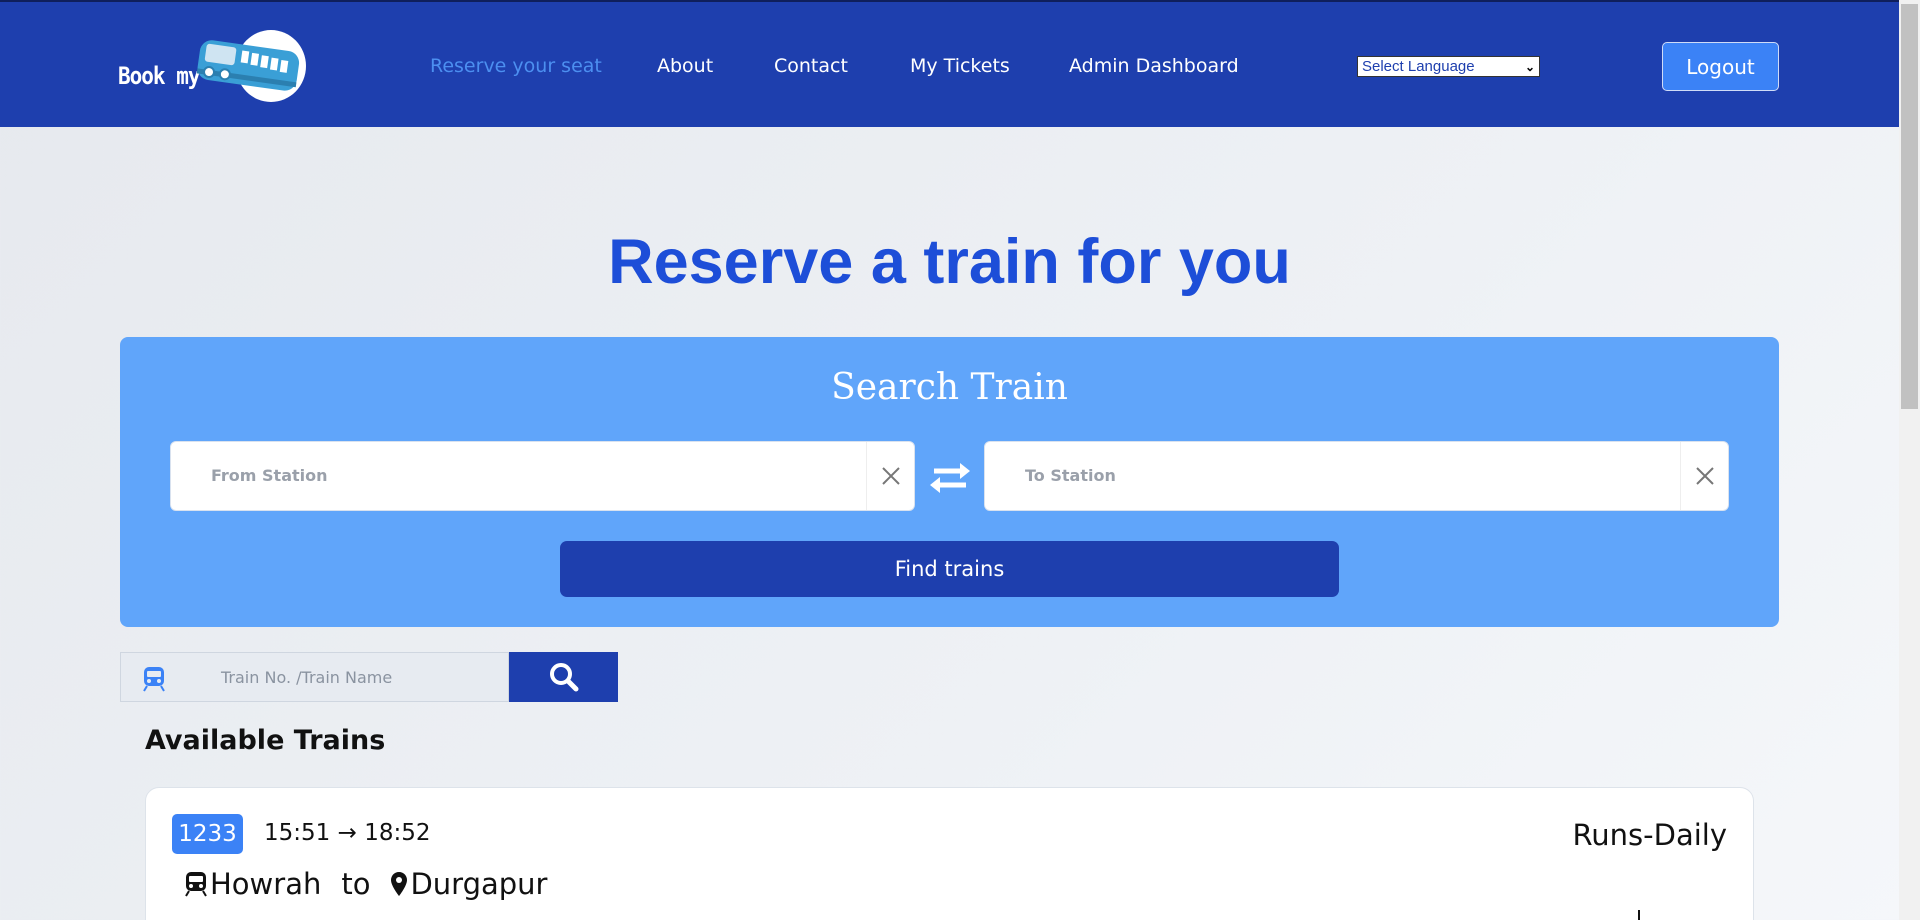 Image resolution: width=1920 pixels, height=920 pixels. I want to click on runs-frequency: Runs-Daily, so click(1649, 835).